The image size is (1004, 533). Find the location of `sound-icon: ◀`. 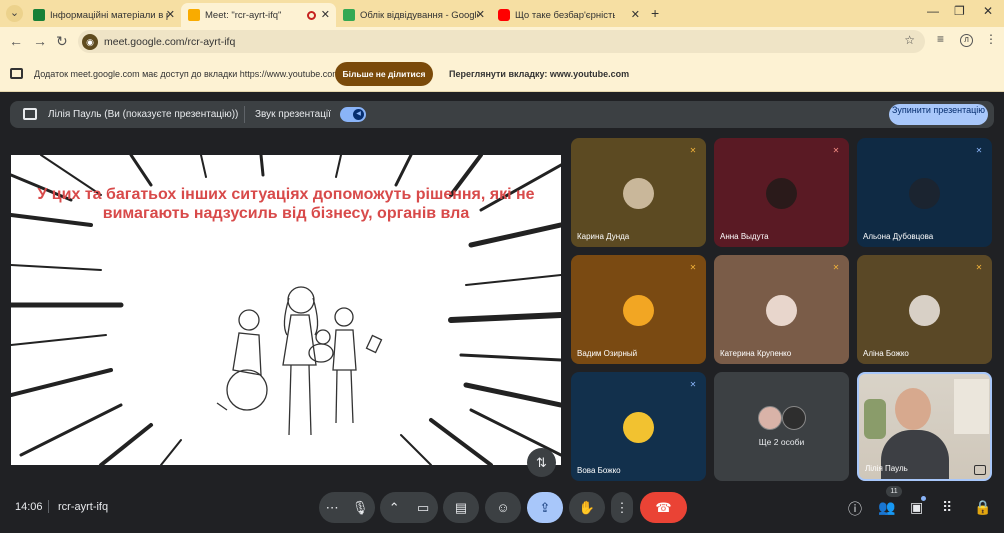

sound-icon: ◀ is located at coordinates (358, 114).